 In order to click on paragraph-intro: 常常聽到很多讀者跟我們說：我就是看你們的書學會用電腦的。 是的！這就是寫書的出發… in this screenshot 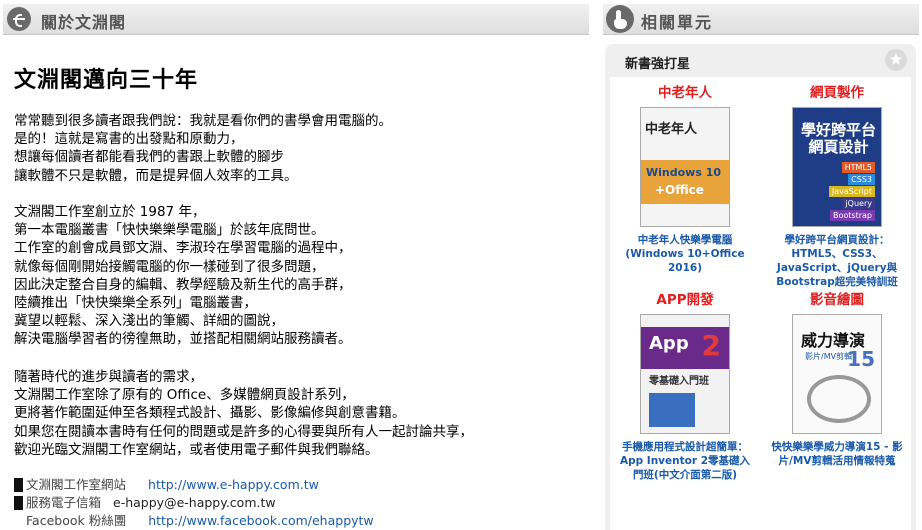, I will do `click(203, 148)`.